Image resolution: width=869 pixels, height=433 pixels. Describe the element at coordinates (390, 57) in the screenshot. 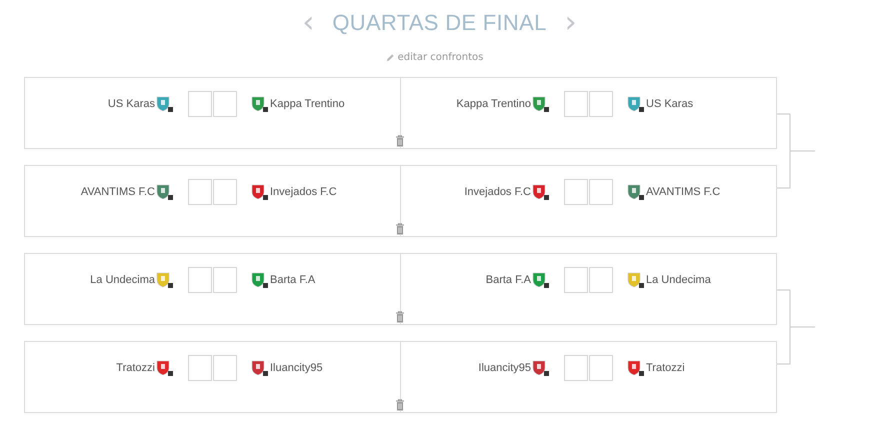

I see `pencil-icon` at that location.